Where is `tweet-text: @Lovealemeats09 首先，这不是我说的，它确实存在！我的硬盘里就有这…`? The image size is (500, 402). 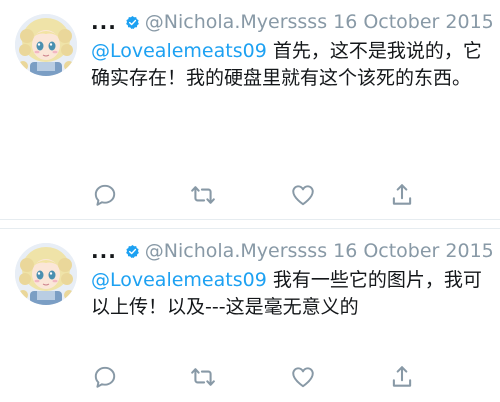
tweet-text: @Lovealemeats09 首先，这不是我说的，它确实存在！我的硬盘里就有这… is located at coordinates (288, 65).